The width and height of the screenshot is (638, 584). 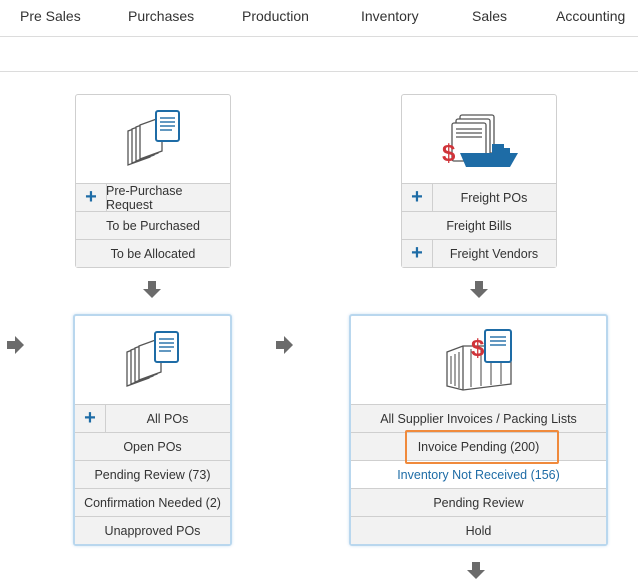 I want to click on row-label: Open POs, so click(x=152, y=446).